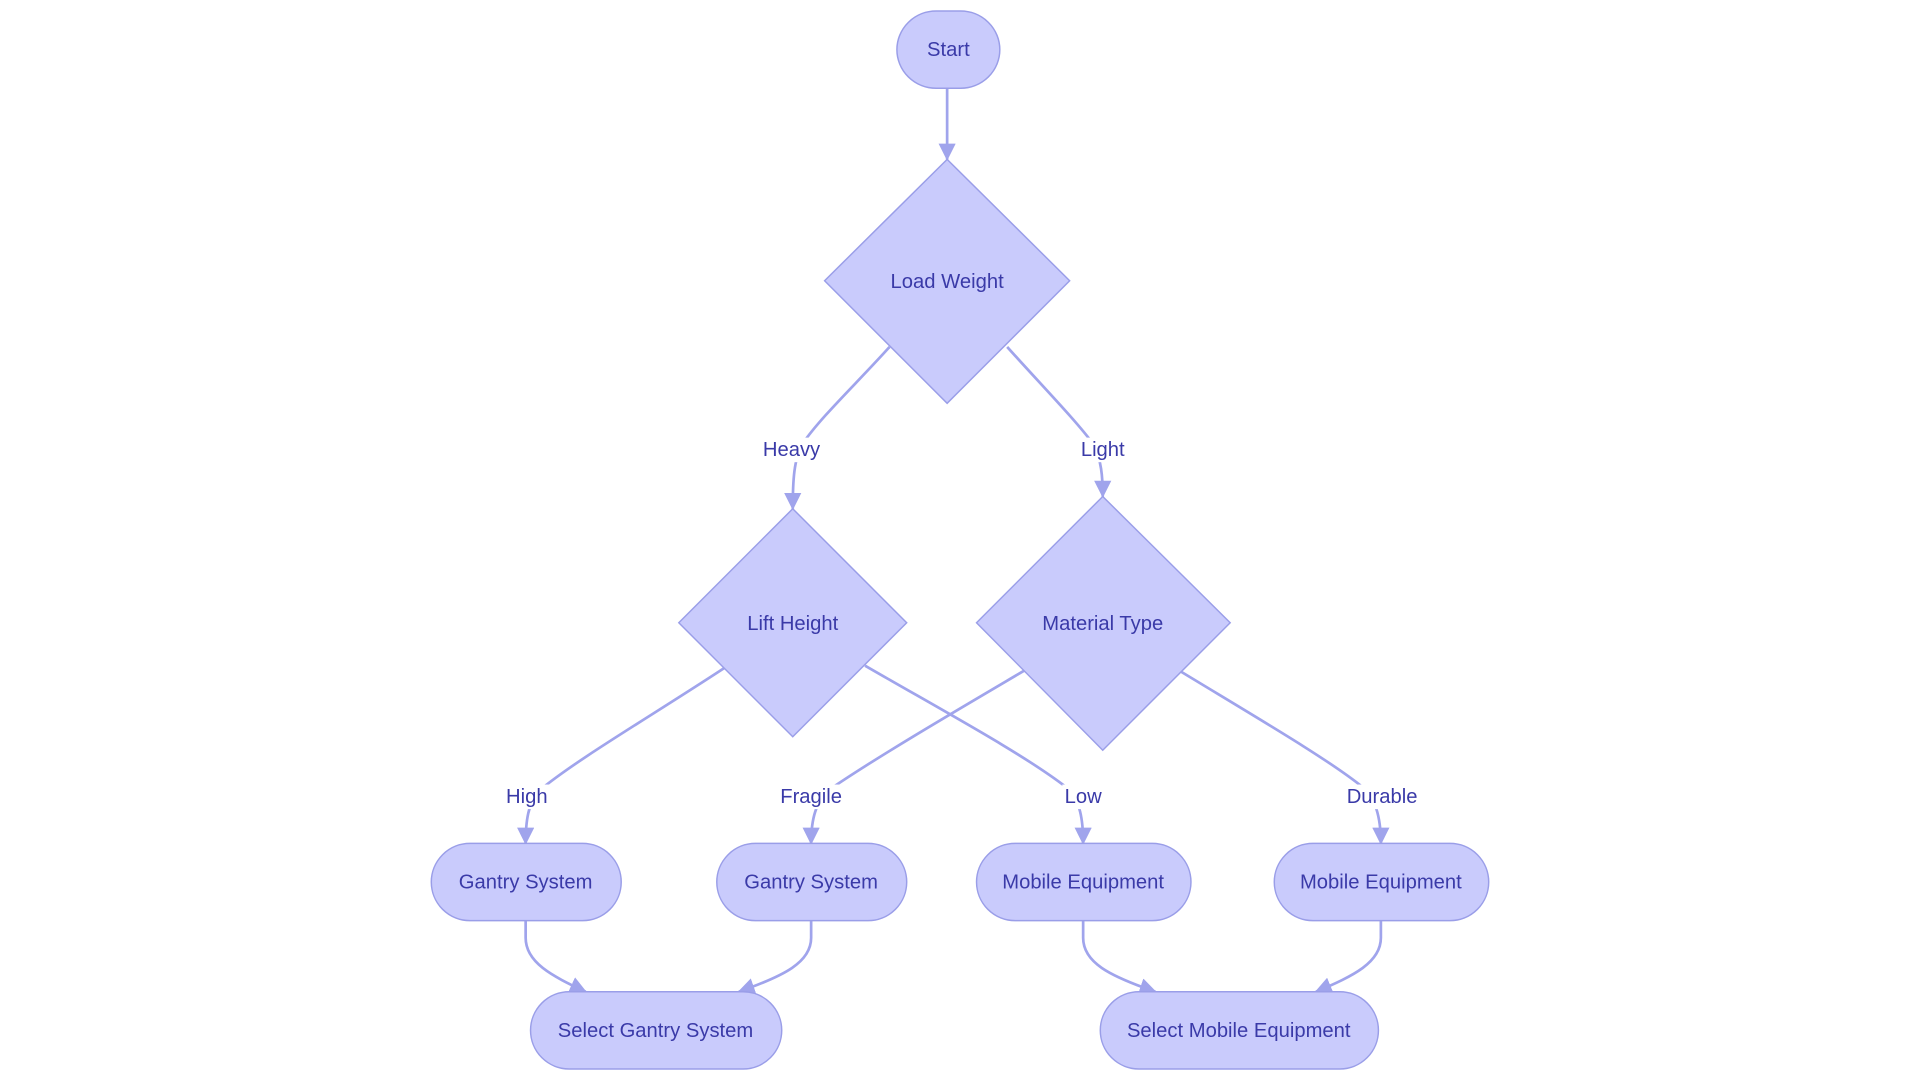 The width and height of the screenshot is (1920, 1080). I want to click on edge-label-fragile: Fragile, so click(811, 797).